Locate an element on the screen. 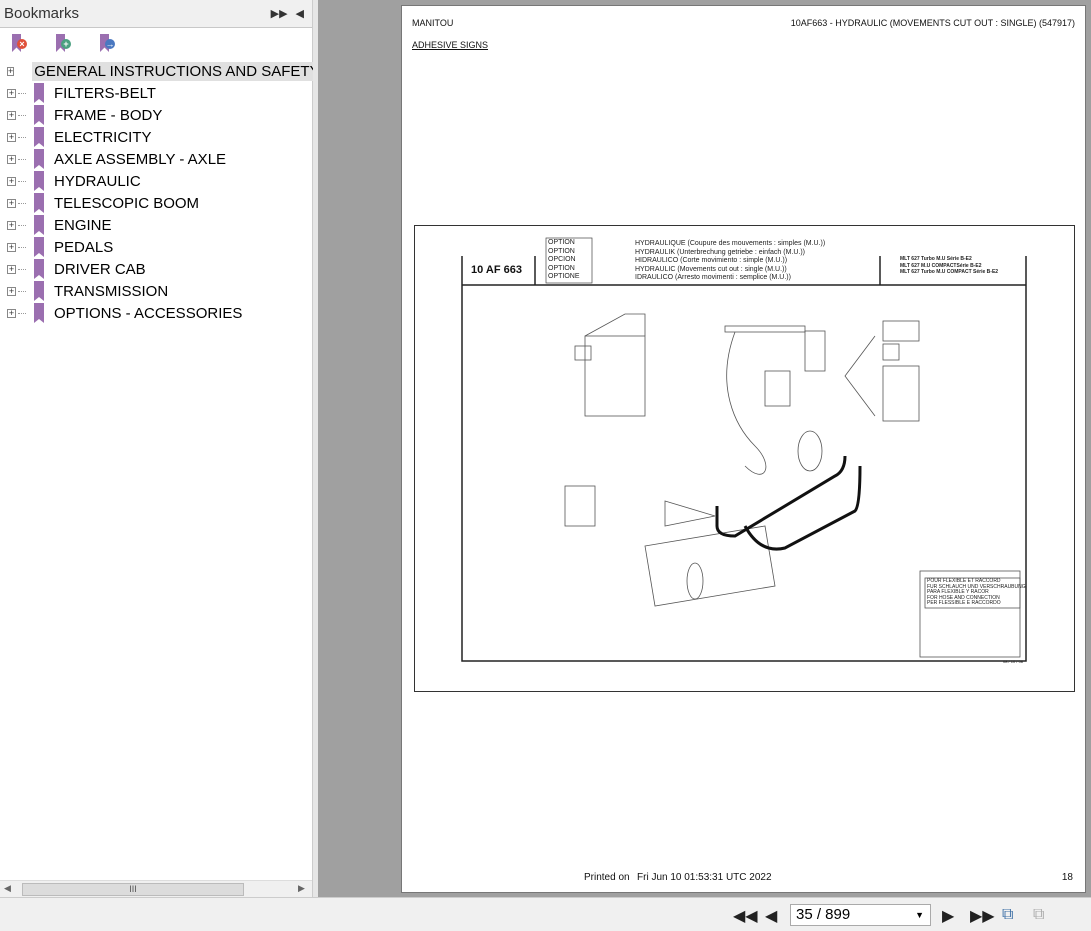 The height and width of the screenshot is (931, 1091). bookmark-item: + FILTERS-BELT is located at coordinates (156, 93).